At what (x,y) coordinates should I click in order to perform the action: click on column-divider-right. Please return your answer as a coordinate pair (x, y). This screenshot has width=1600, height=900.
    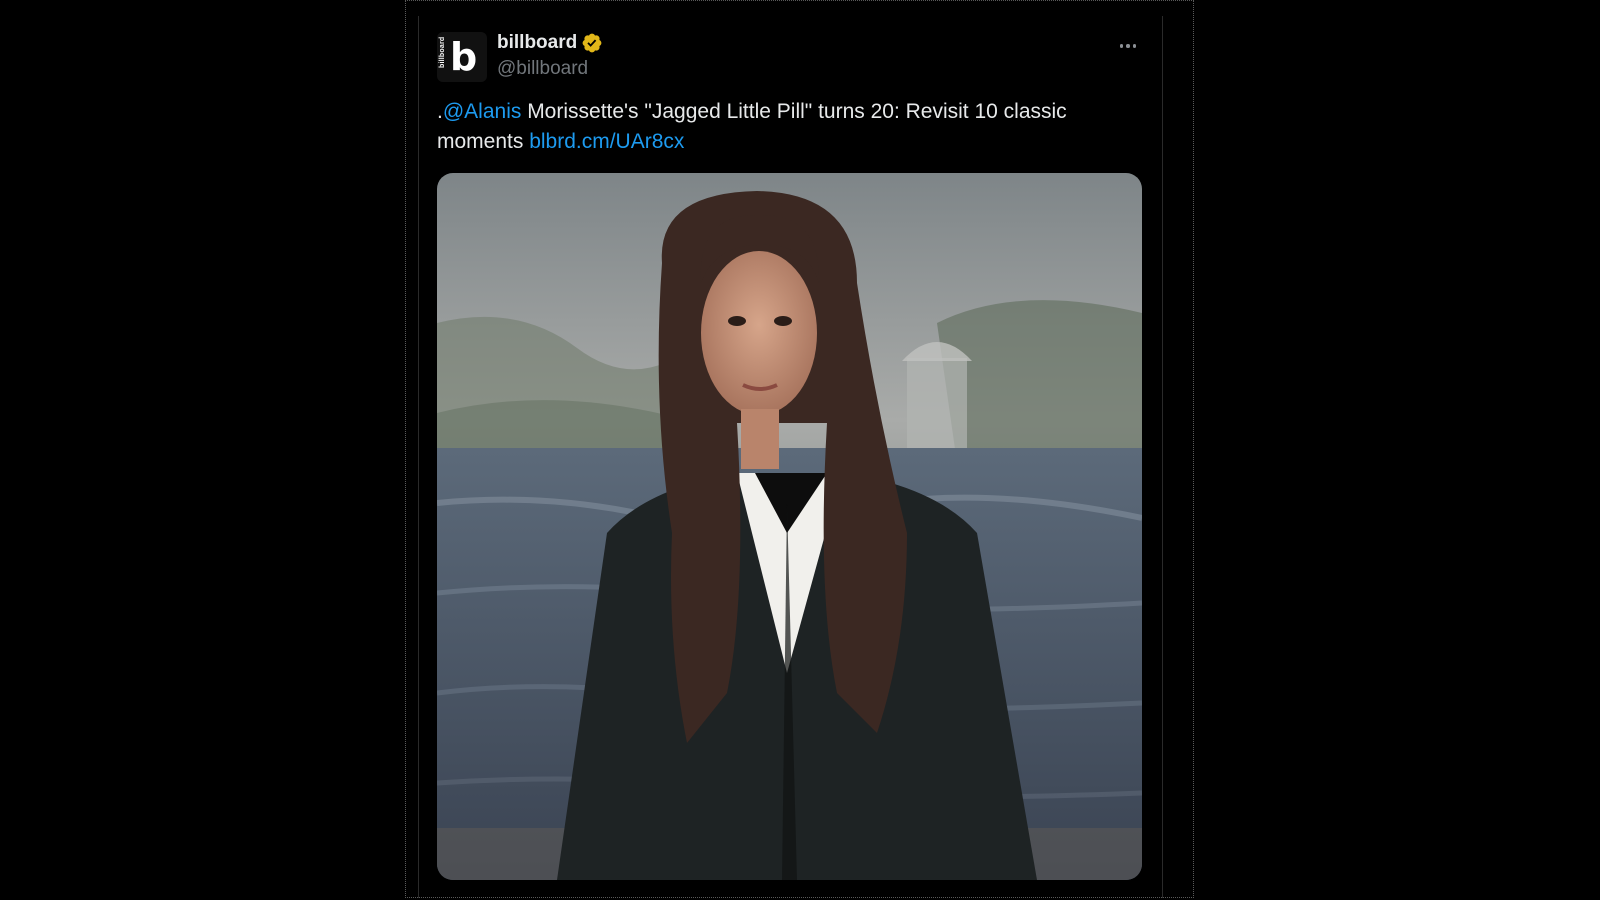
    Looking at the image, I should click on (1162, 457).